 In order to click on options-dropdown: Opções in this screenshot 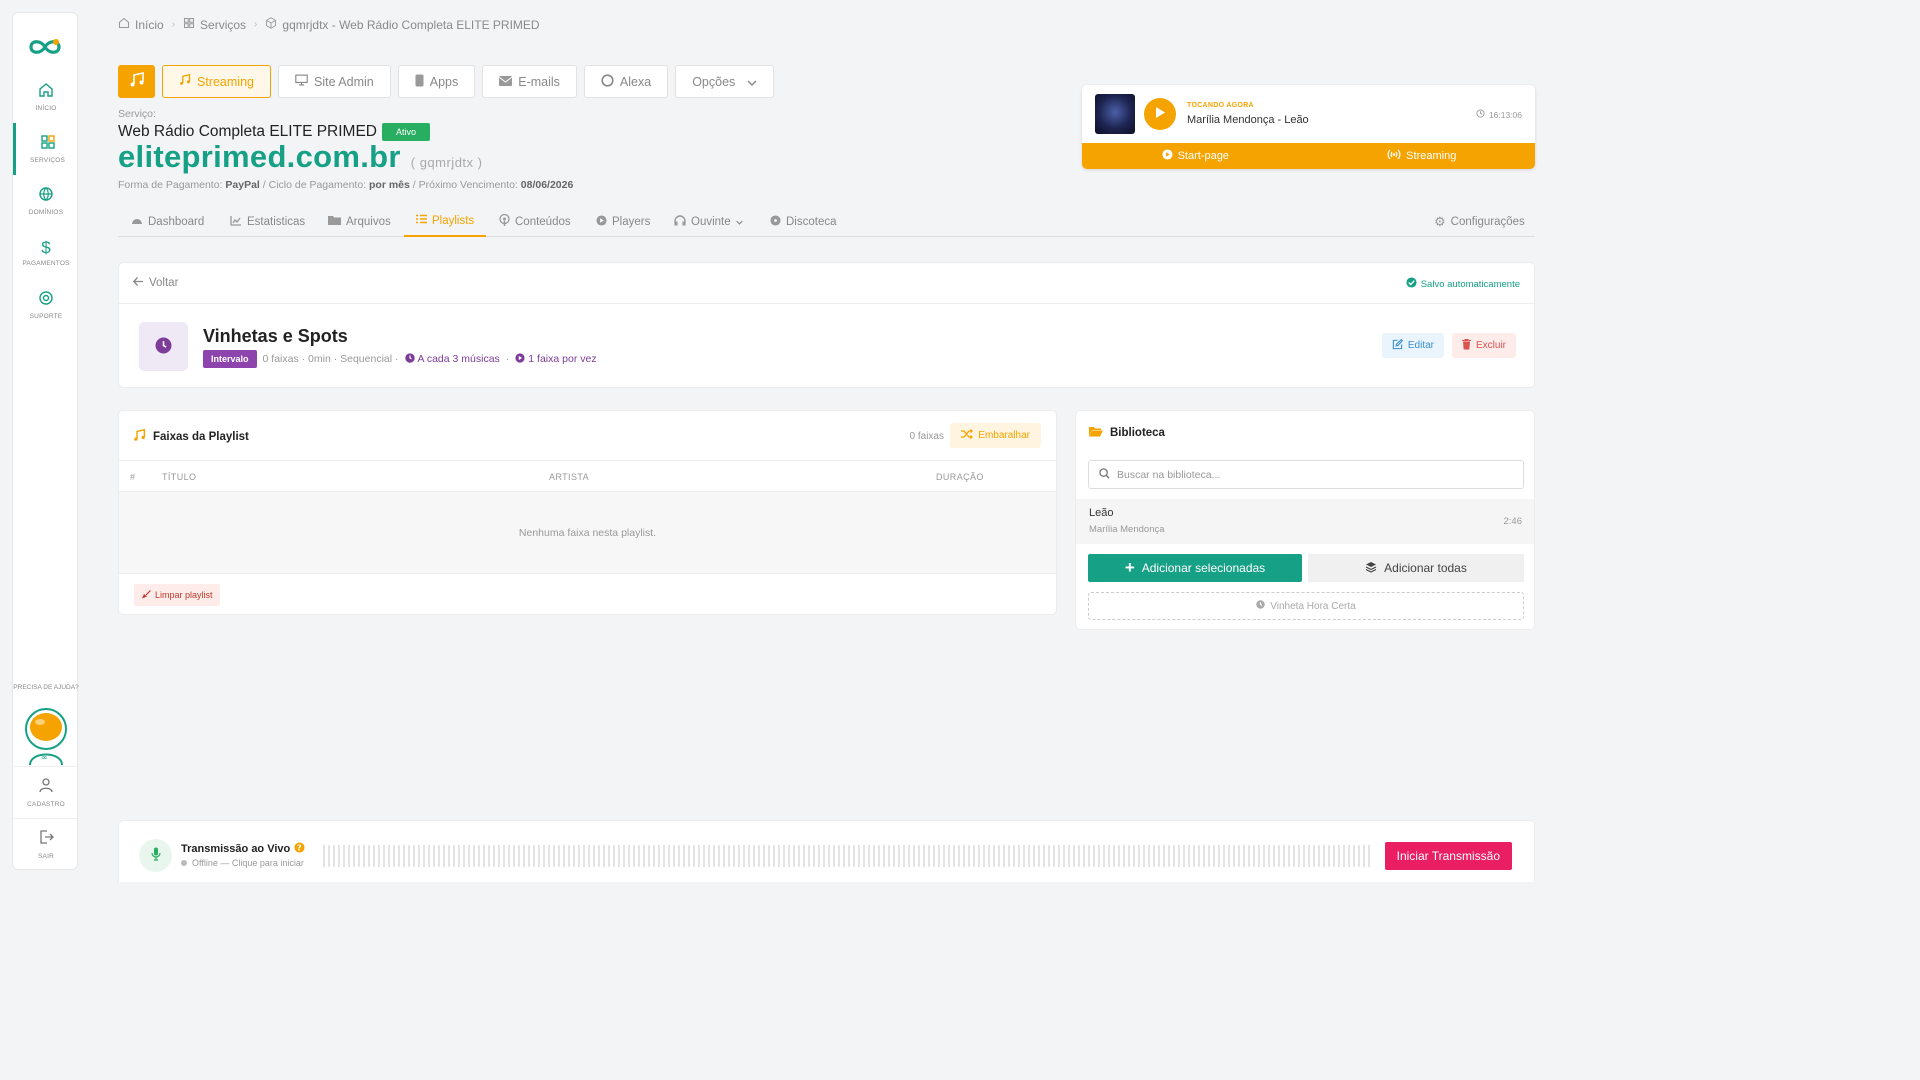, I will do `click(725, 81)`.